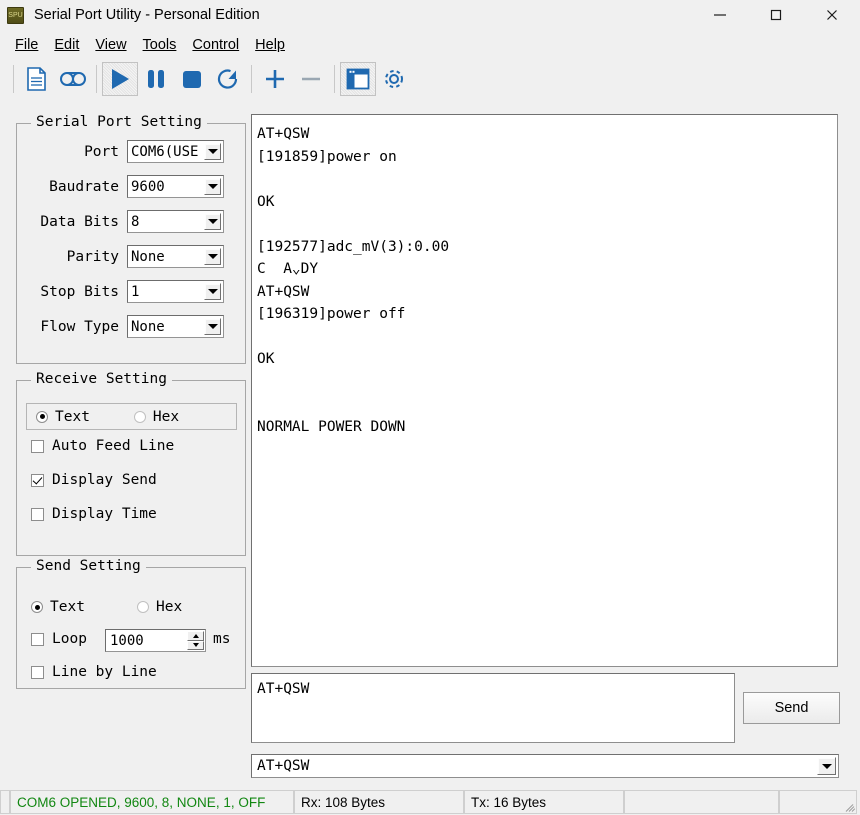 Image resolution: width=860 pixels, height=815 pixels. What do you see at coordinates (73, 79) in the screenshot?
I see `record-button` at bounding box center [73, 79].